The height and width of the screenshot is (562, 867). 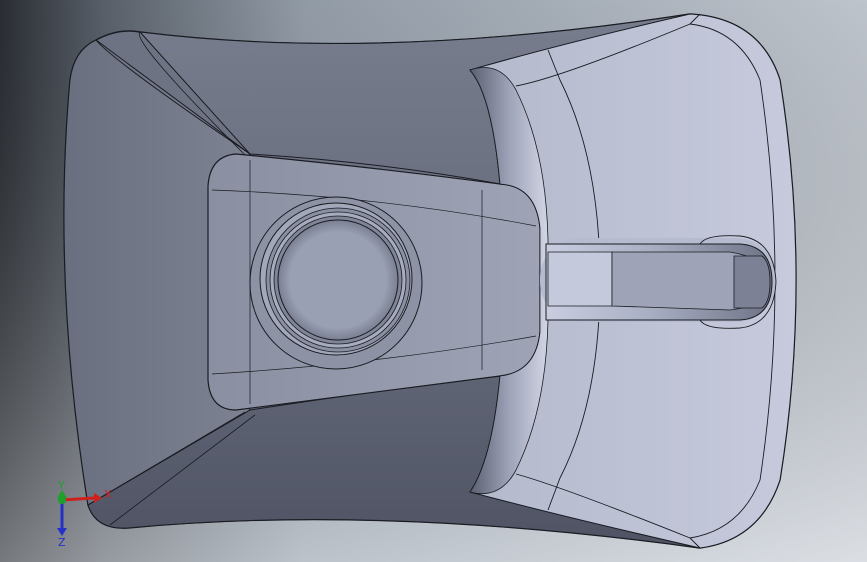 I want to click on y-axis-label: Y, so click(x=61, y=485).